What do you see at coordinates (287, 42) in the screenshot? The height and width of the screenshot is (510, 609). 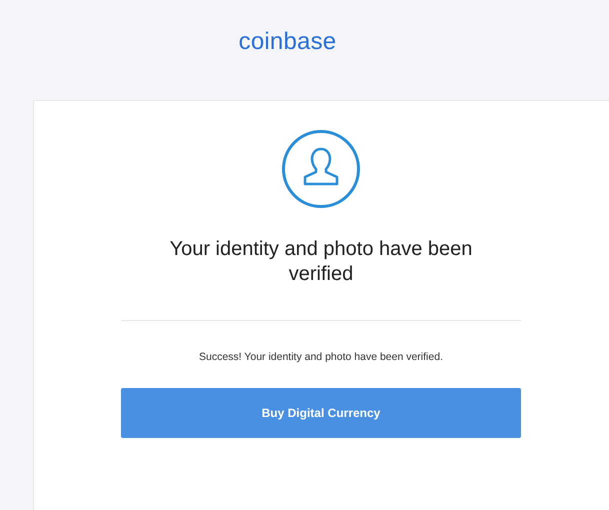 I see `logo: coinbase` at bounding box center [287, 42].